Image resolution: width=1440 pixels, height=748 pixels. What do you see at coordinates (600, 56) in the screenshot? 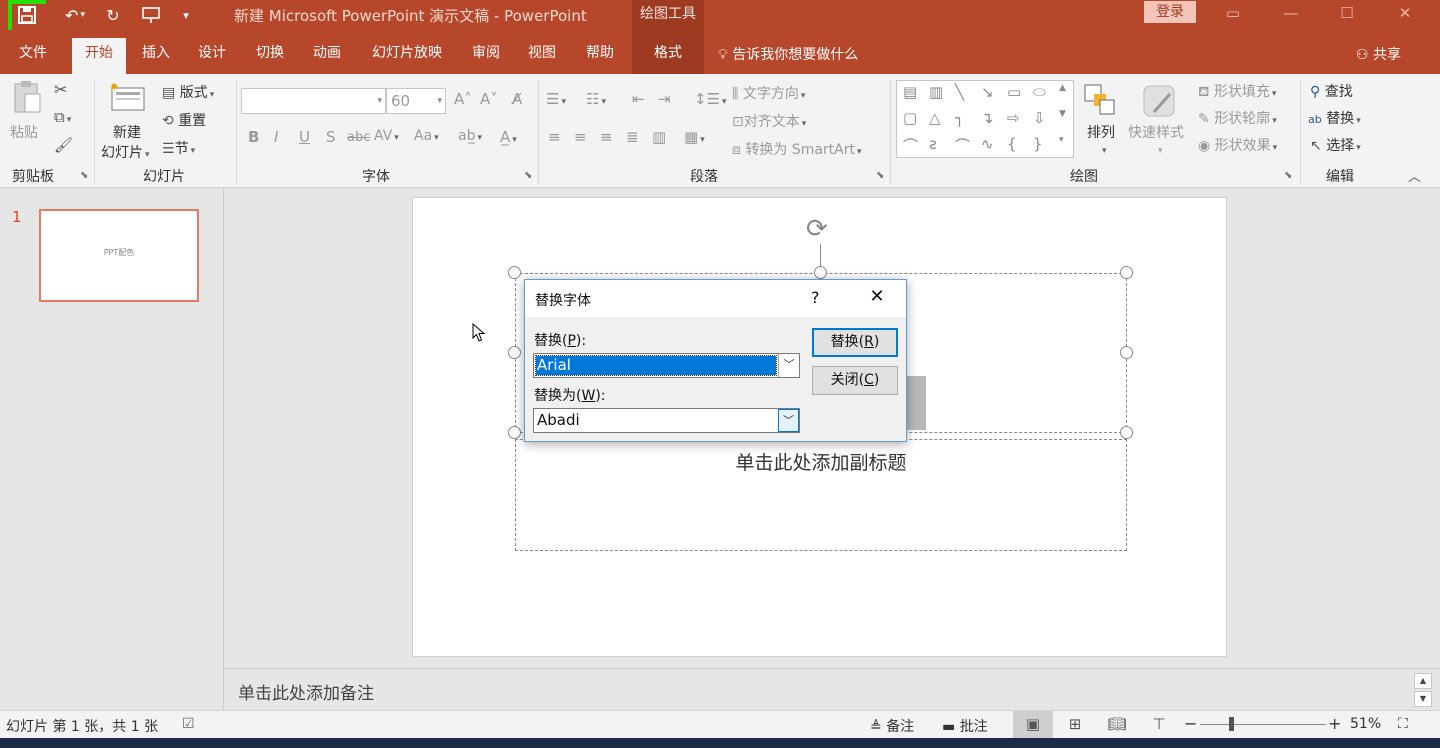
I see `tab-help: 帮助` at bounding box center [600, 56].